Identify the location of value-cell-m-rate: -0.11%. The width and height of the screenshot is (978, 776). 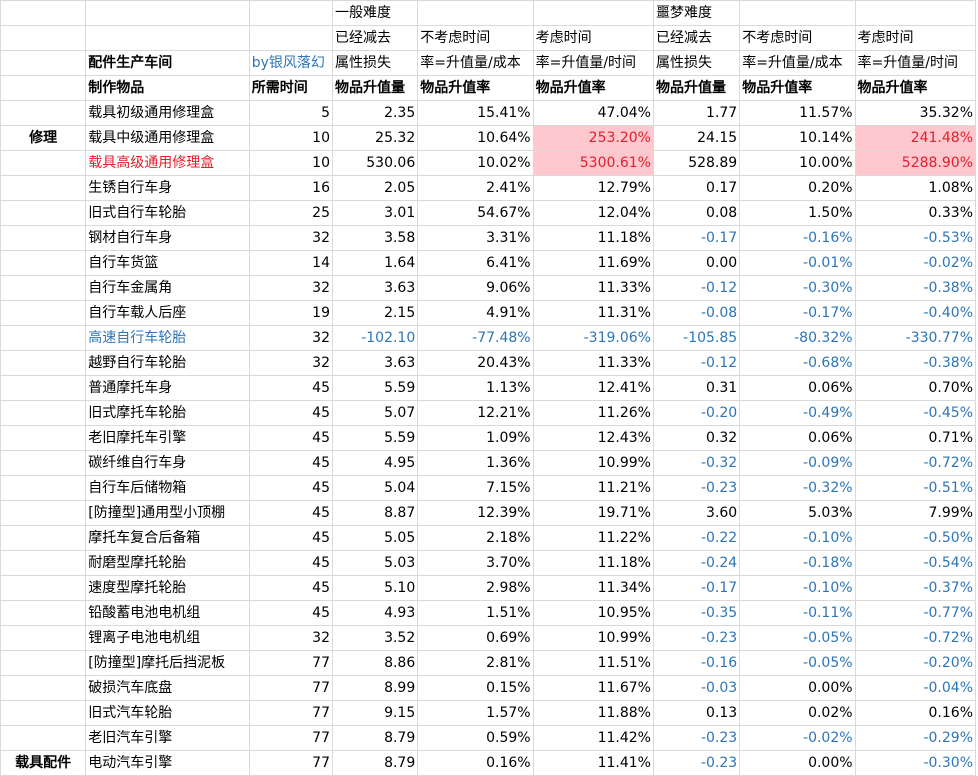
(797, 613).